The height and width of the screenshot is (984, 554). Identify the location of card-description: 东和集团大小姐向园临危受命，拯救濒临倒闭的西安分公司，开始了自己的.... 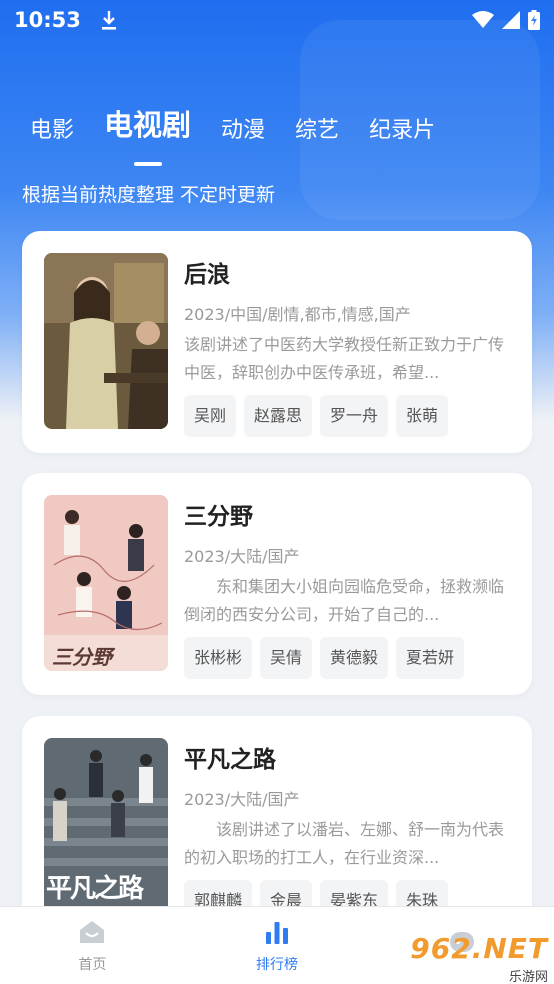
(344, 600).